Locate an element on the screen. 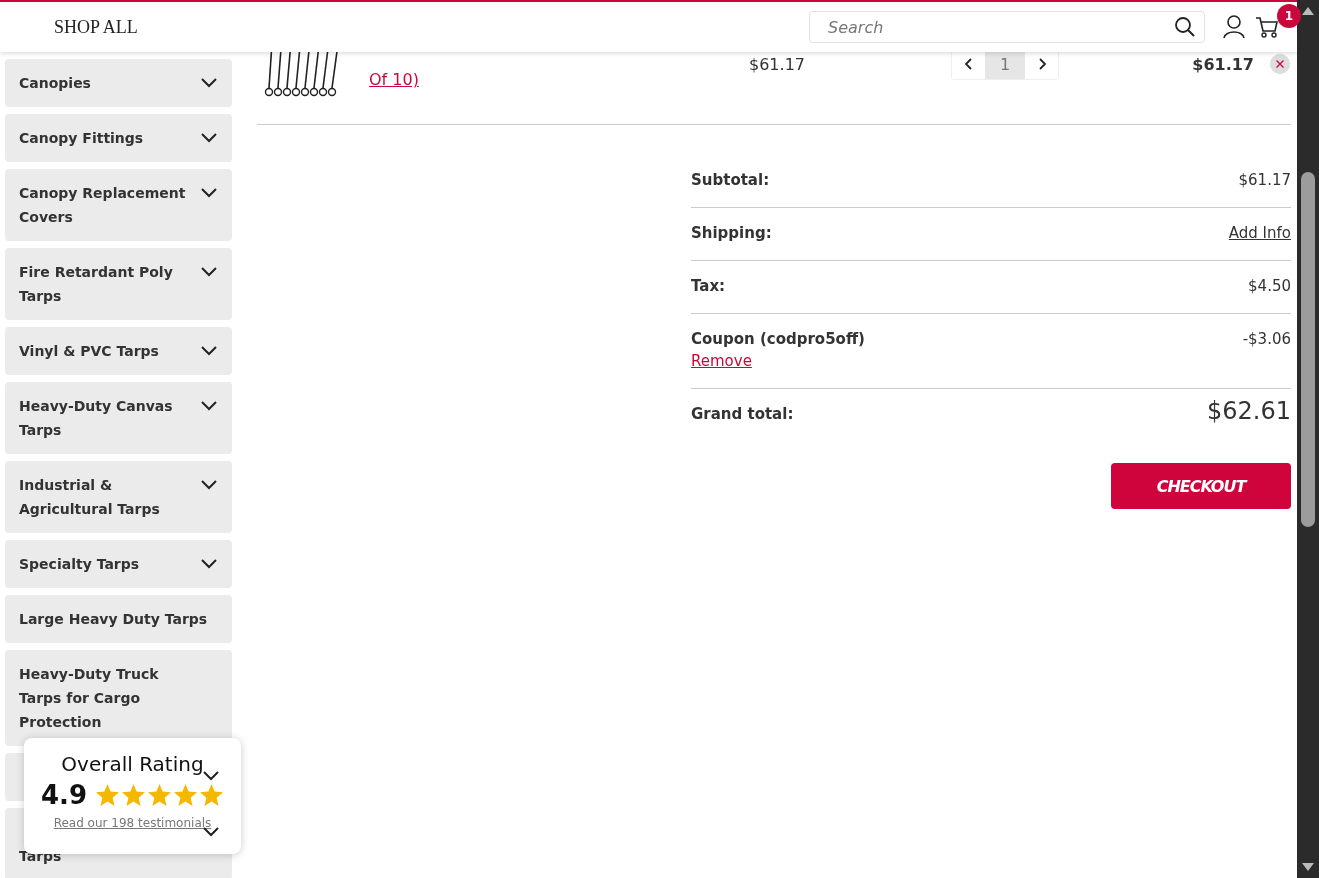 The height and width of the screenshot is (878, 1319). unit-price: $61.17 is located at coordinates (777, 64).